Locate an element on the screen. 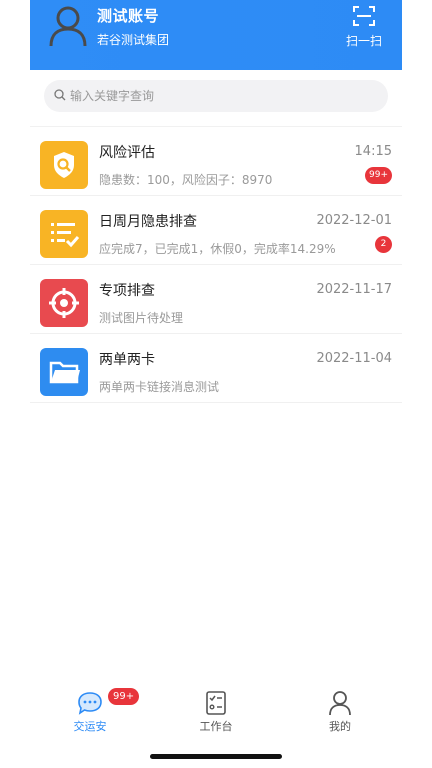  list-item-two-lists-two-cards: 两单两卡 2022-11-04 两单两卡链接消息测试 is located at coordinates (216, 368).